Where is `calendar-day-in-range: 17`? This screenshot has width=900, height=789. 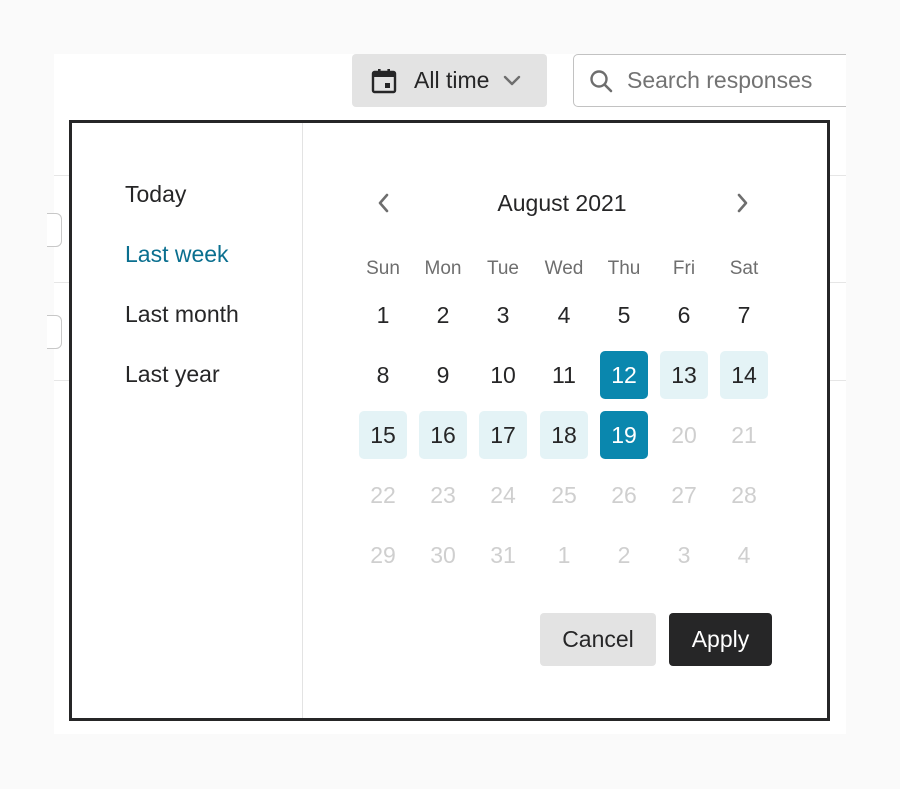
calendar-day-in-range: 17 is located at coordinates (503, 435).